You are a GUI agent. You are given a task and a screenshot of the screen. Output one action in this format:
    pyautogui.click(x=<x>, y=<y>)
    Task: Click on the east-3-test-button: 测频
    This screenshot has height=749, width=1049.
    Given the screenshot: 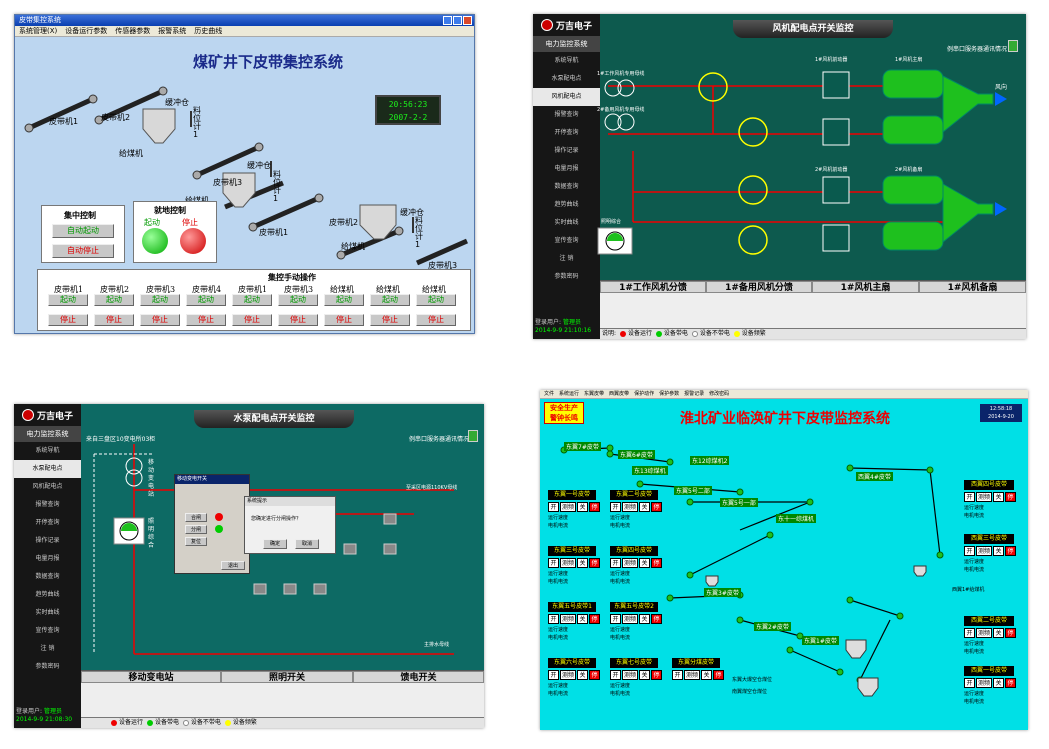 What is the action you would take?
    pyautogui.click(x=568, y=563)
    